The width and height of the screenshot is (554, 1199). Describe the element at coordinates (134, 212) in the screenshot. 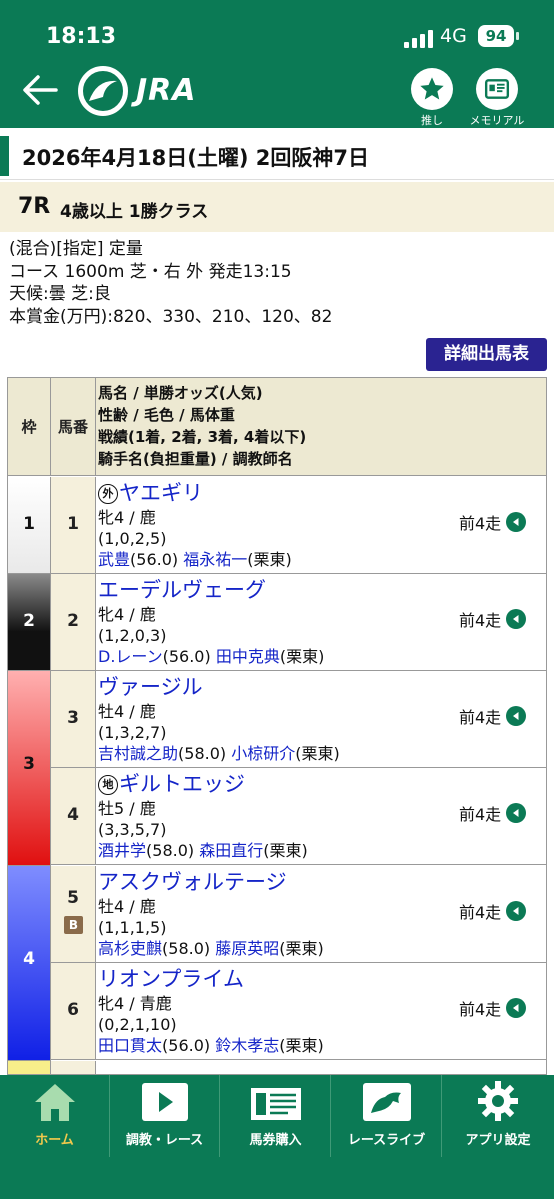

I see `race-name: 4歳以上 1勝クラス` at that location.